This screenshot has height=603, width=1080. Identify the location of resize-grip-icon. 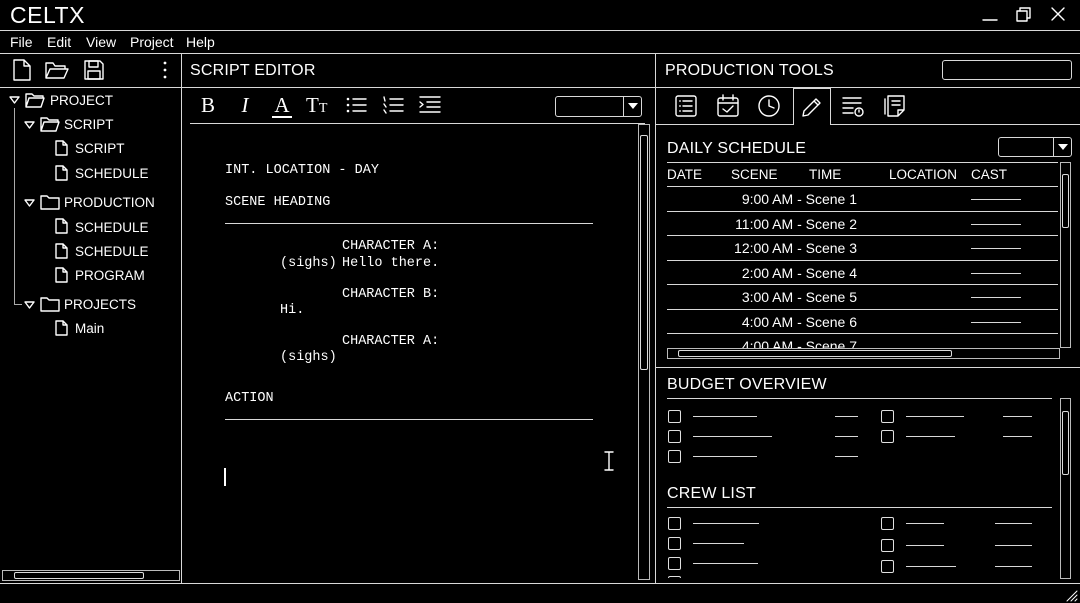
(1071, 595).